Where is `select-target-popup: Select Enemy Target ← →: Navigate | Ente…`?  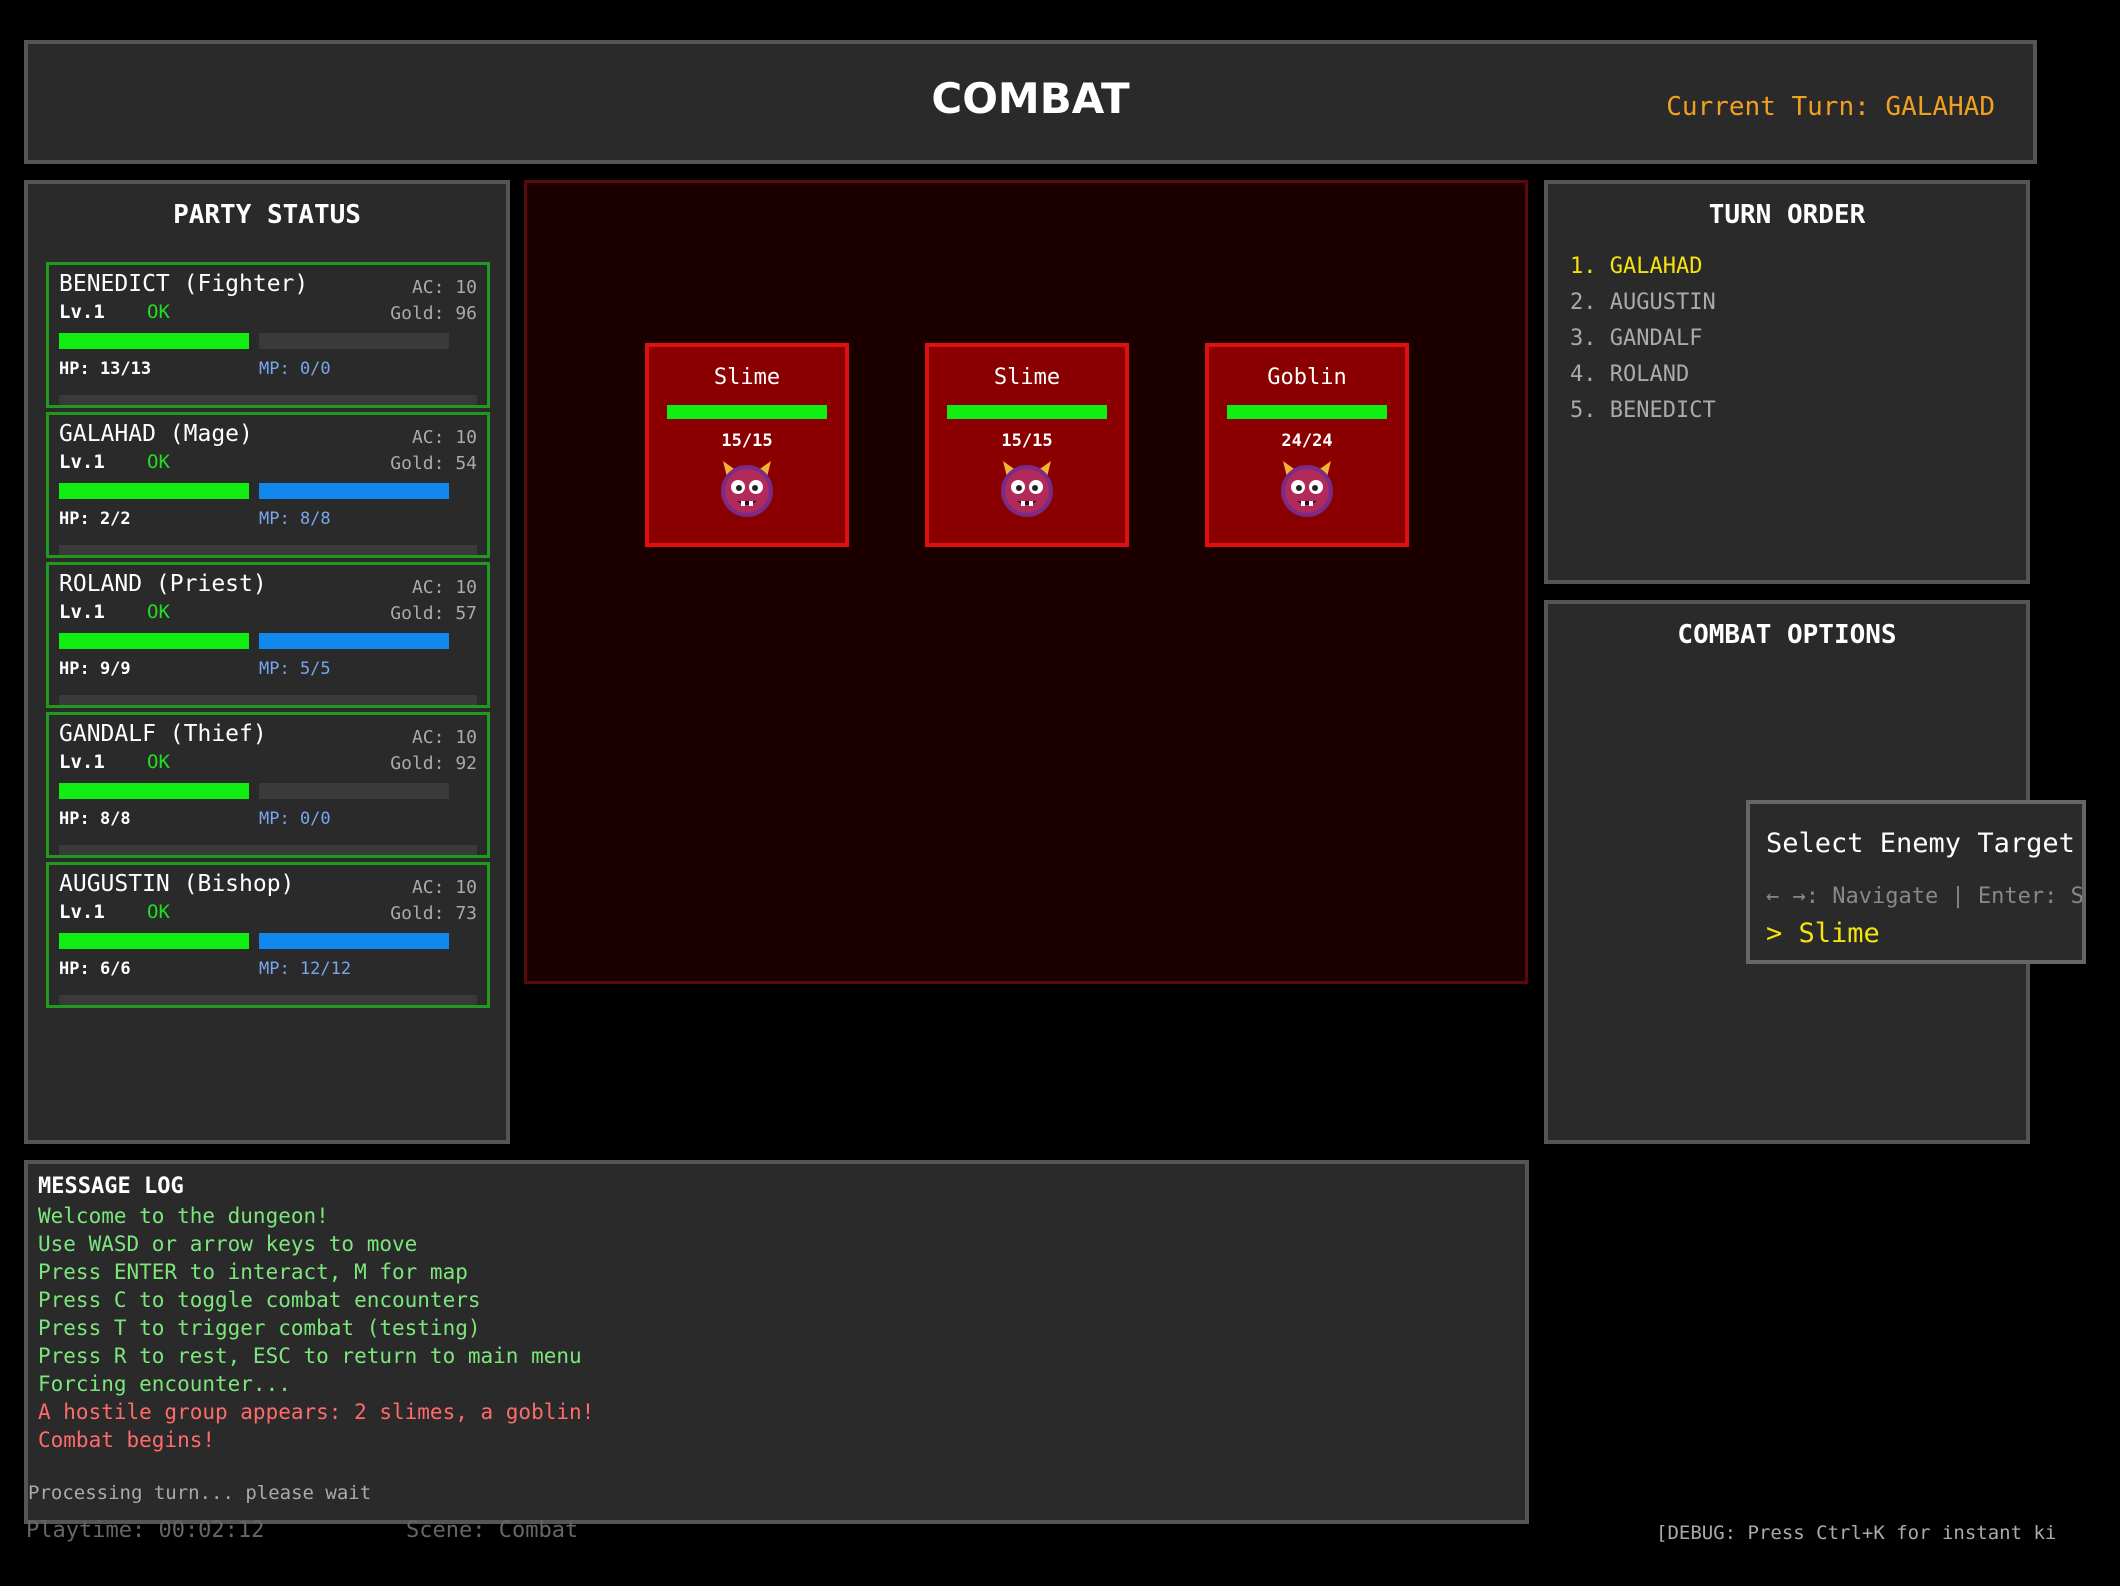
select-target-popup: Select Enemy Target ← →: Navigate | Ente… is located at coordinates (1916, 882).